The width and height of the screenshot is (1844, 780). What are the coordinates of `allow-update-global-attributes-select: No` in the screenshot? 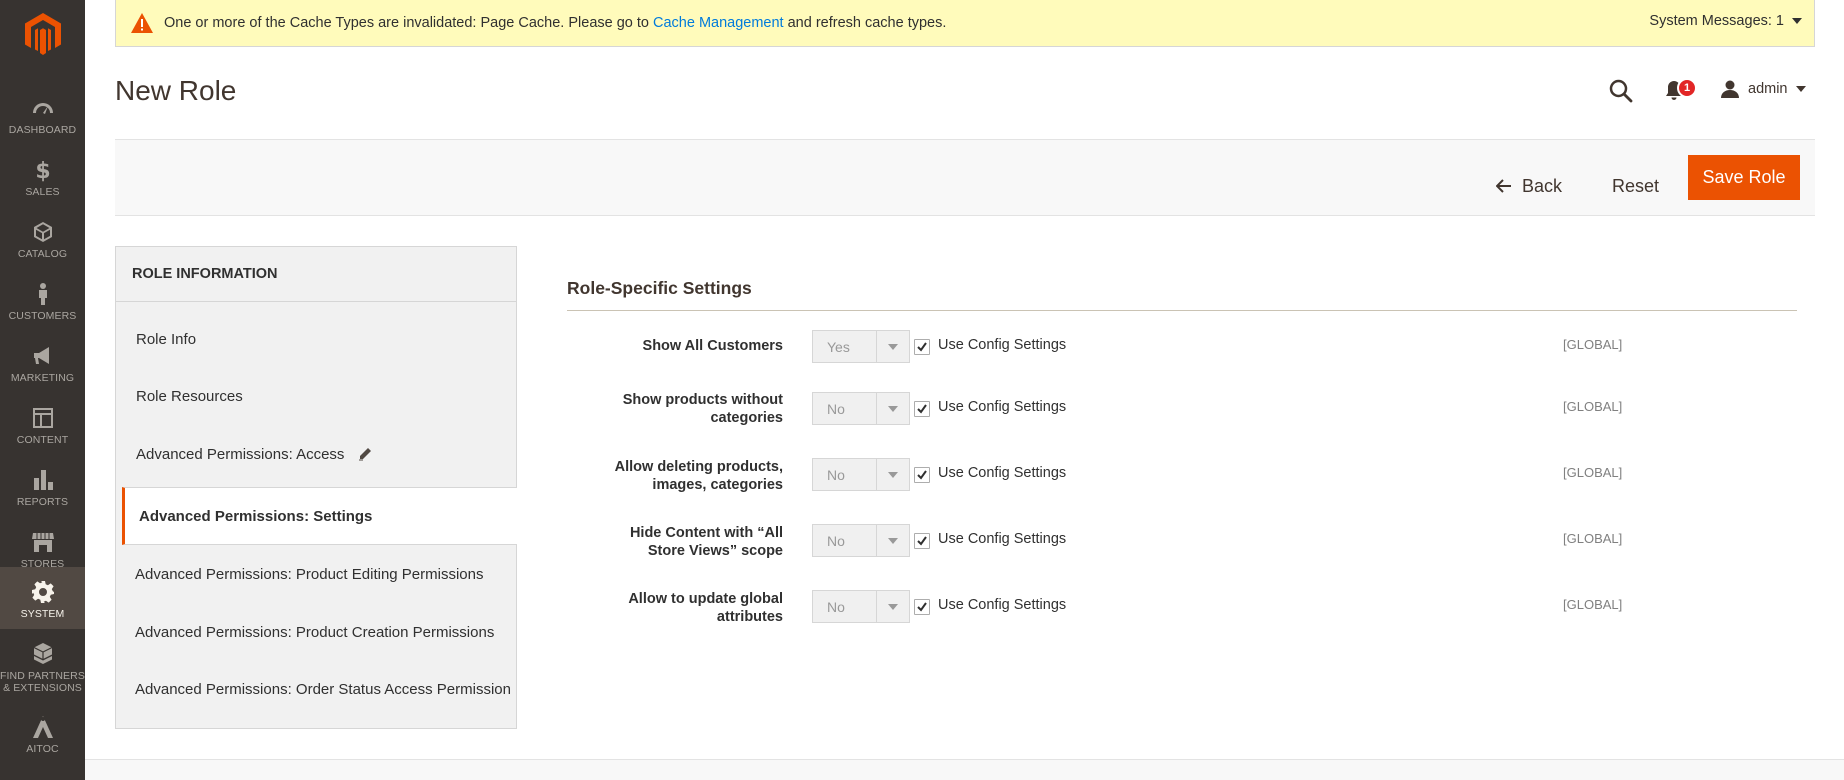 It's located at (861, 606).